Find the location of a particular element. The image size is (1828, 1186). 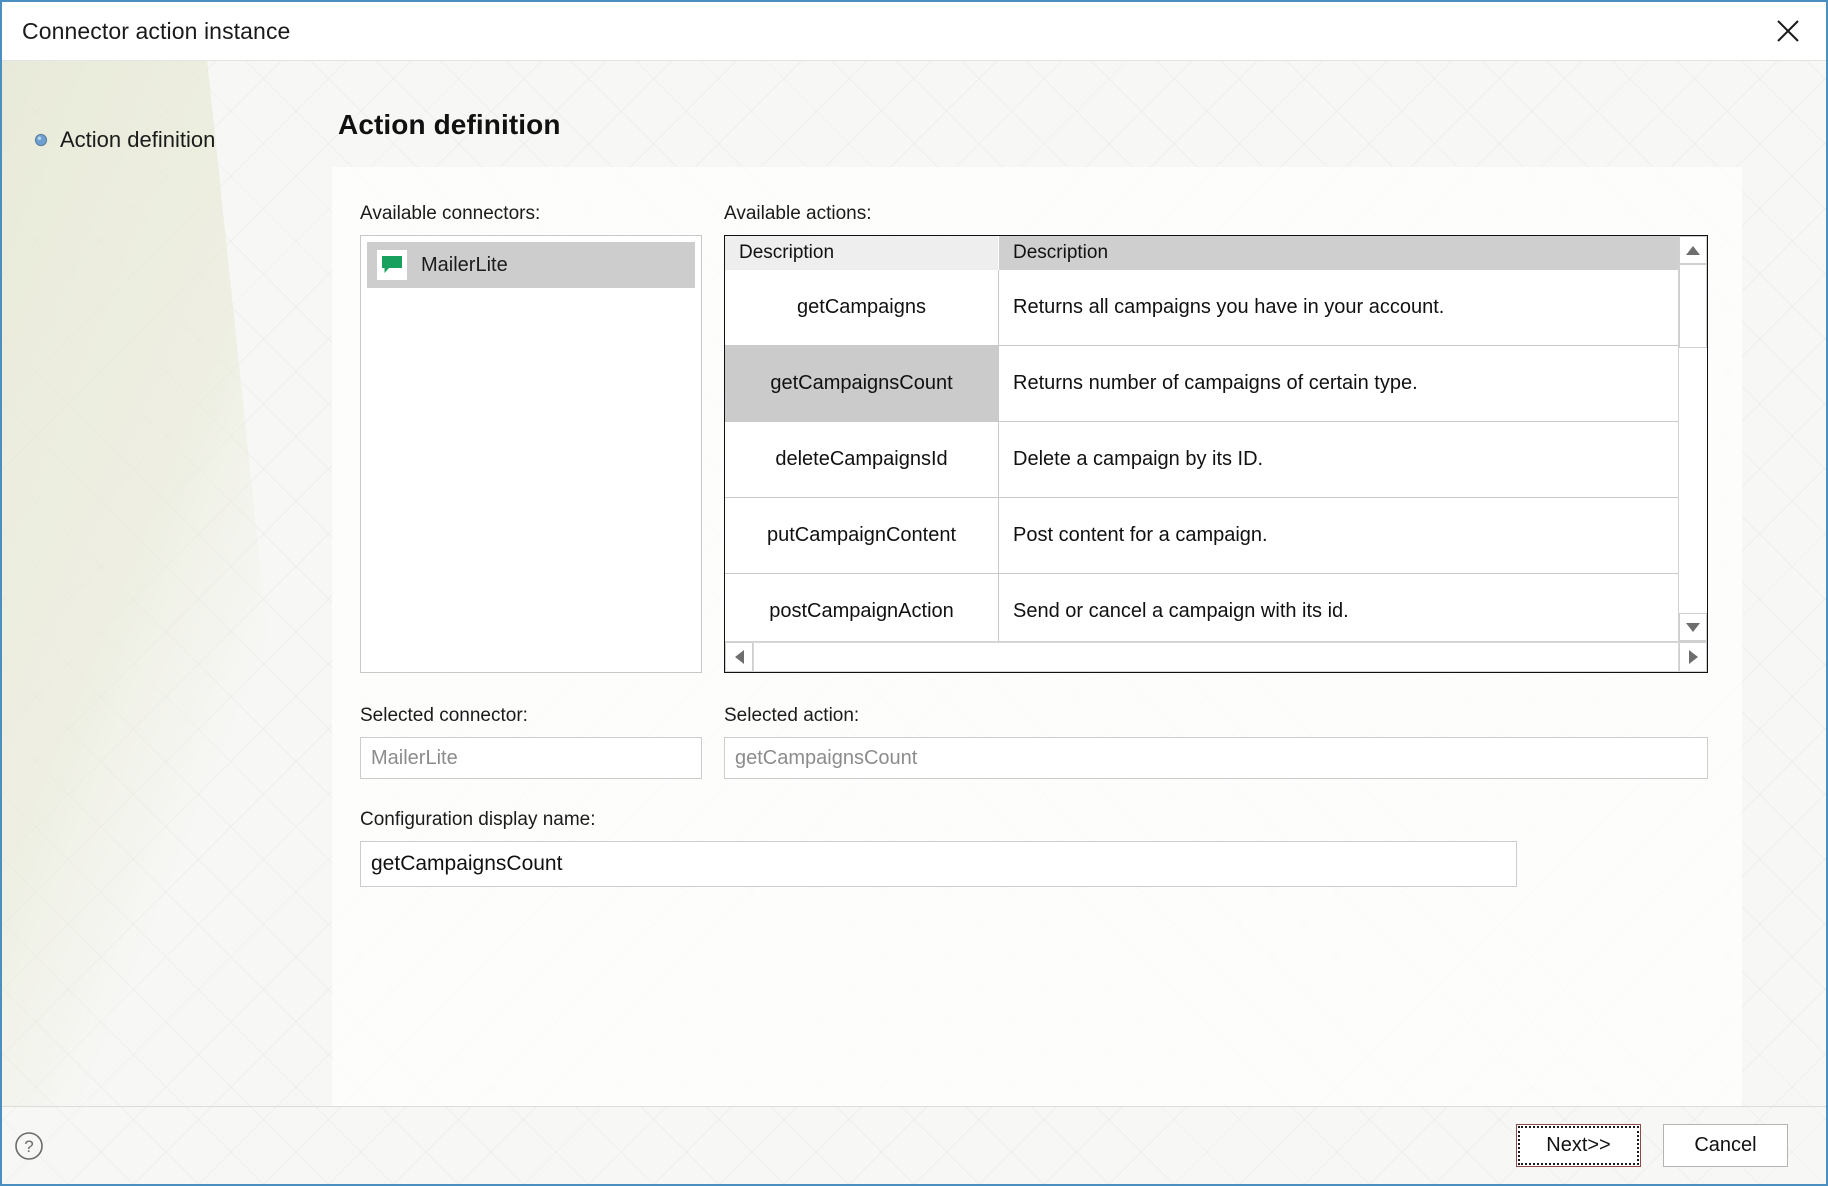

vertical-scroll-thumb is located at coordinates (1693, 306).